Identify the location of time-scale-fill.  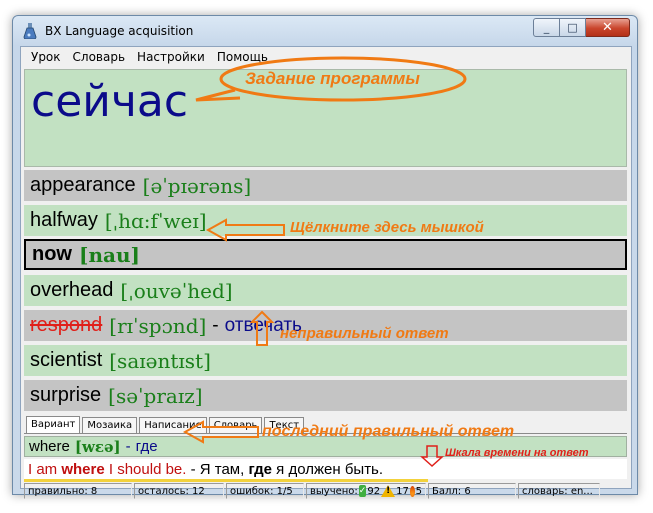
(226, 480).